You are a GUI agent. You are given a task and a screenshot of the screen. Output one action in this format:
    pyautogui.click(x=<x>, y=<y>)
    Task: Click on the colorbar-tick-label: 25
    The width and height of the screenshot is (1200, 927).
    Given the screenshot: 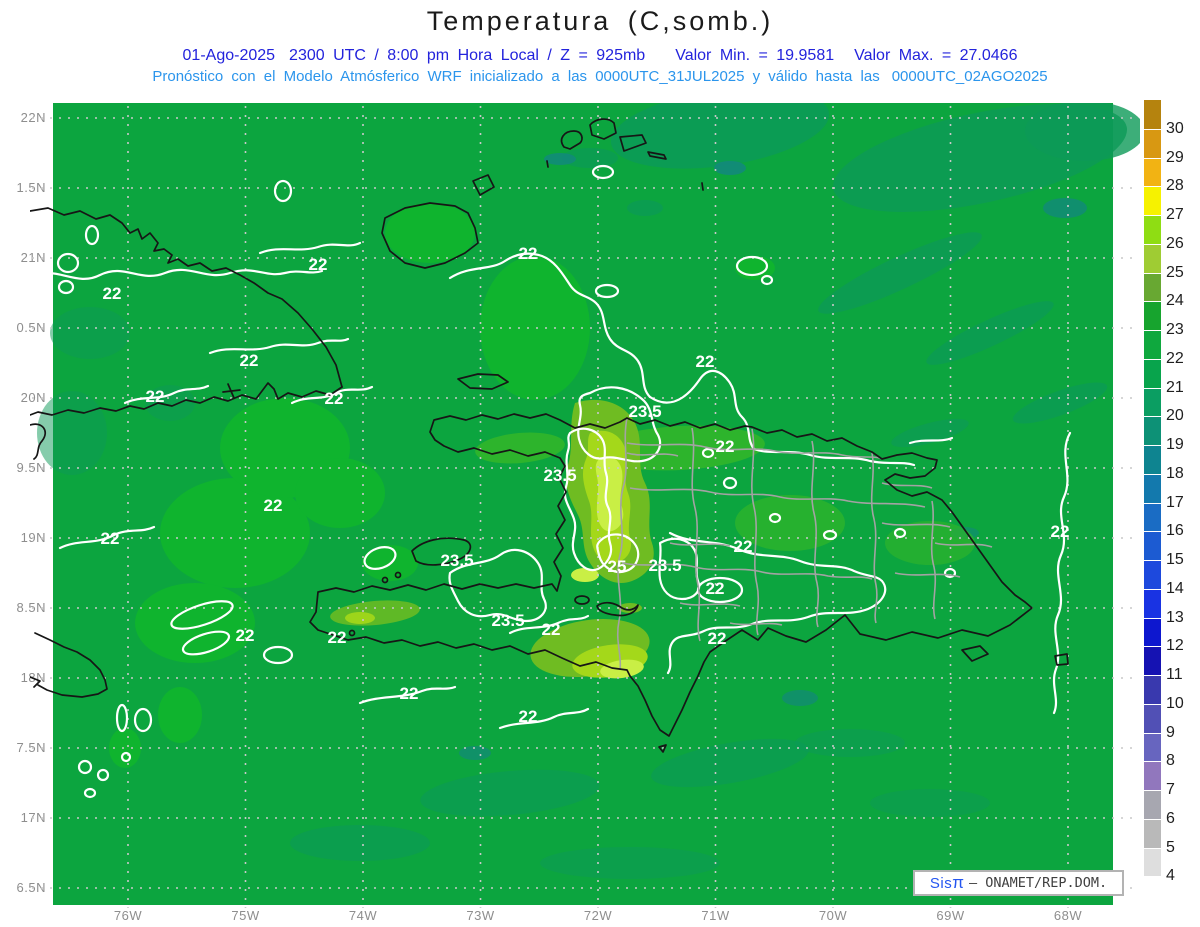 What is the action you would take?
    pyautogui.click(x=1175, y=272)
    